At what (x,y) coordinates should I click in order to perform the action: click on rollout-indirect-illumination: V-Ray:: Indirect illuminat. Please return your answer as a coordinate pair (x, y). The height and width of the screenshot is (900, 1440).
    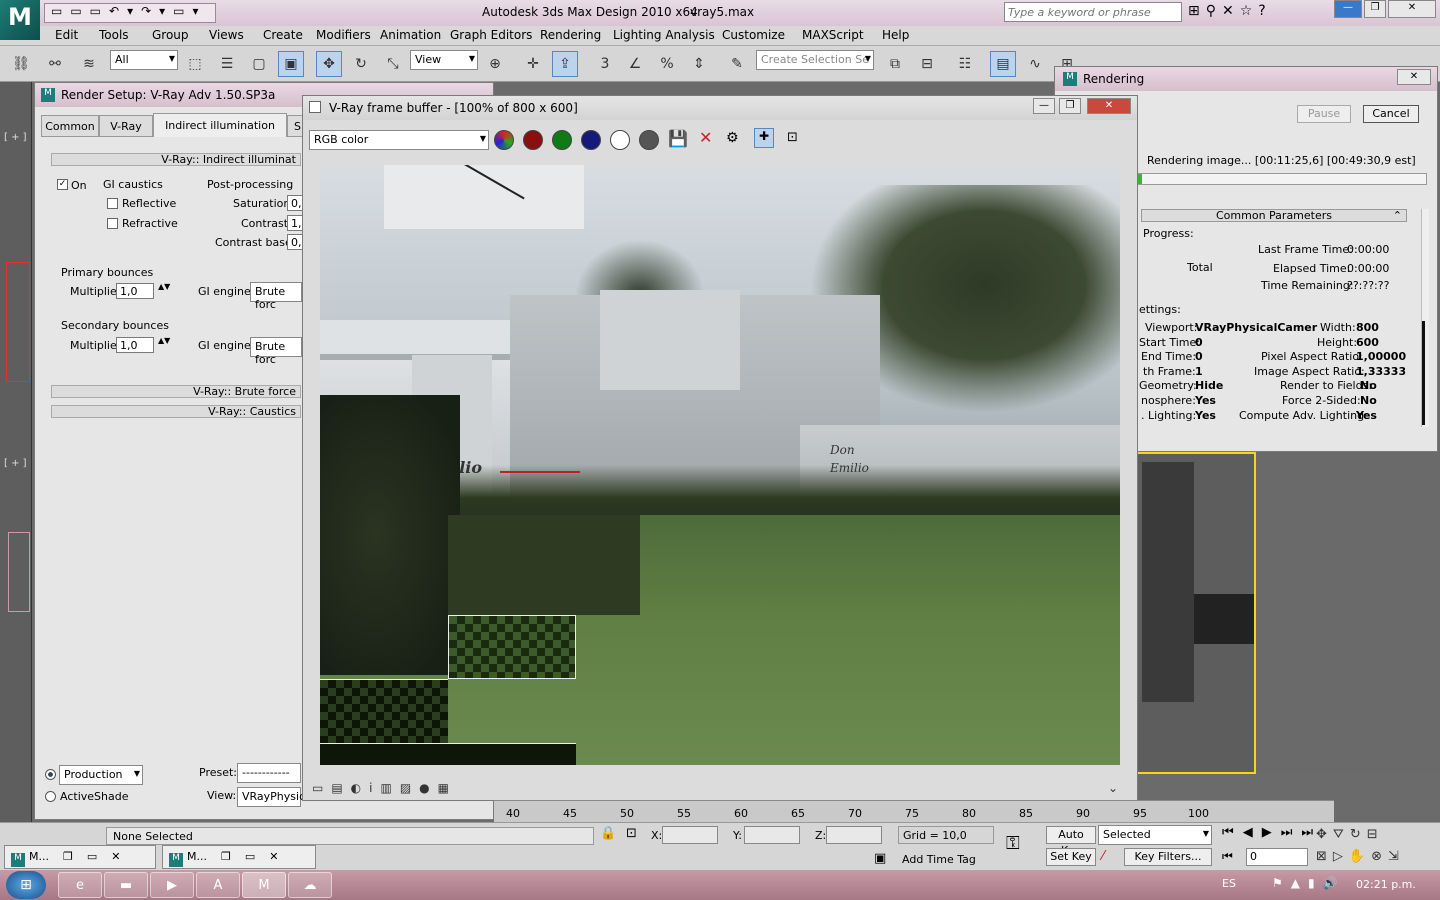
    Looking at the image, I should click on (176, 159).